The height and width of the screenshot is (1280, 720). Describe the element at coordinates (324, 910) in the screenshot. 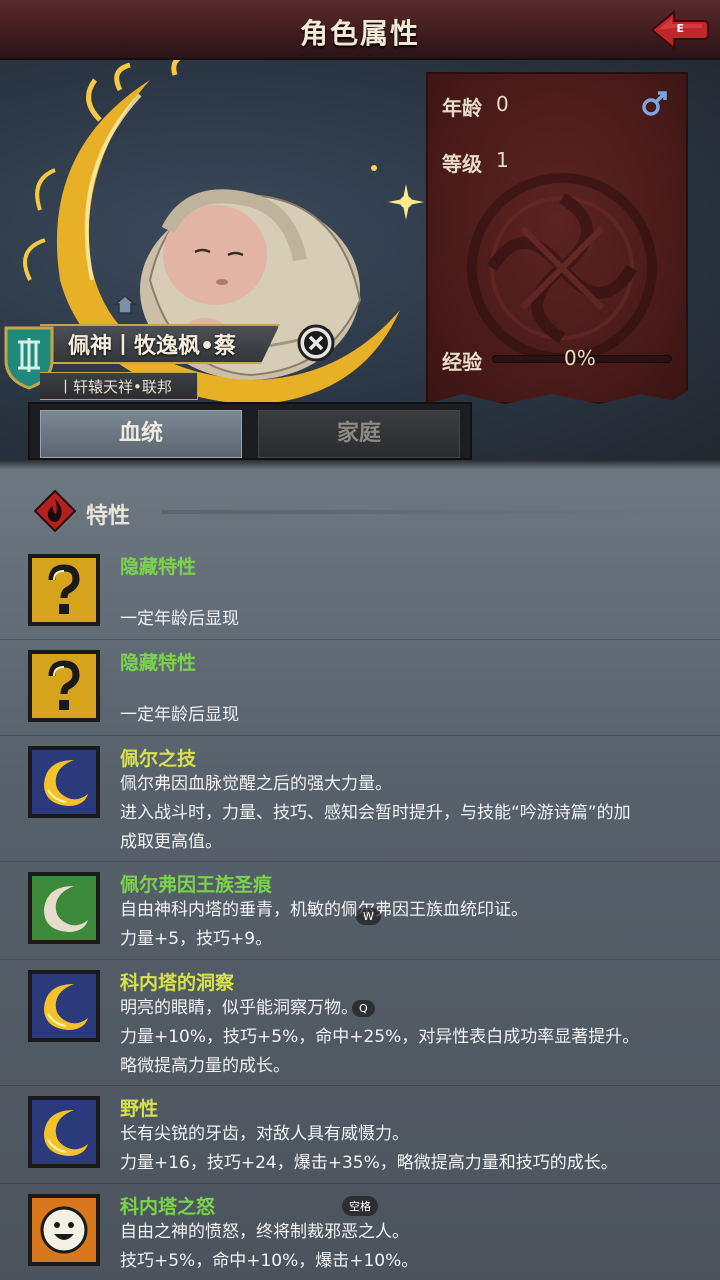

I see `trait-desc-line: 自由神科内塔的垂青，机敏的佩尔弗因王族血统印证。` at that location.